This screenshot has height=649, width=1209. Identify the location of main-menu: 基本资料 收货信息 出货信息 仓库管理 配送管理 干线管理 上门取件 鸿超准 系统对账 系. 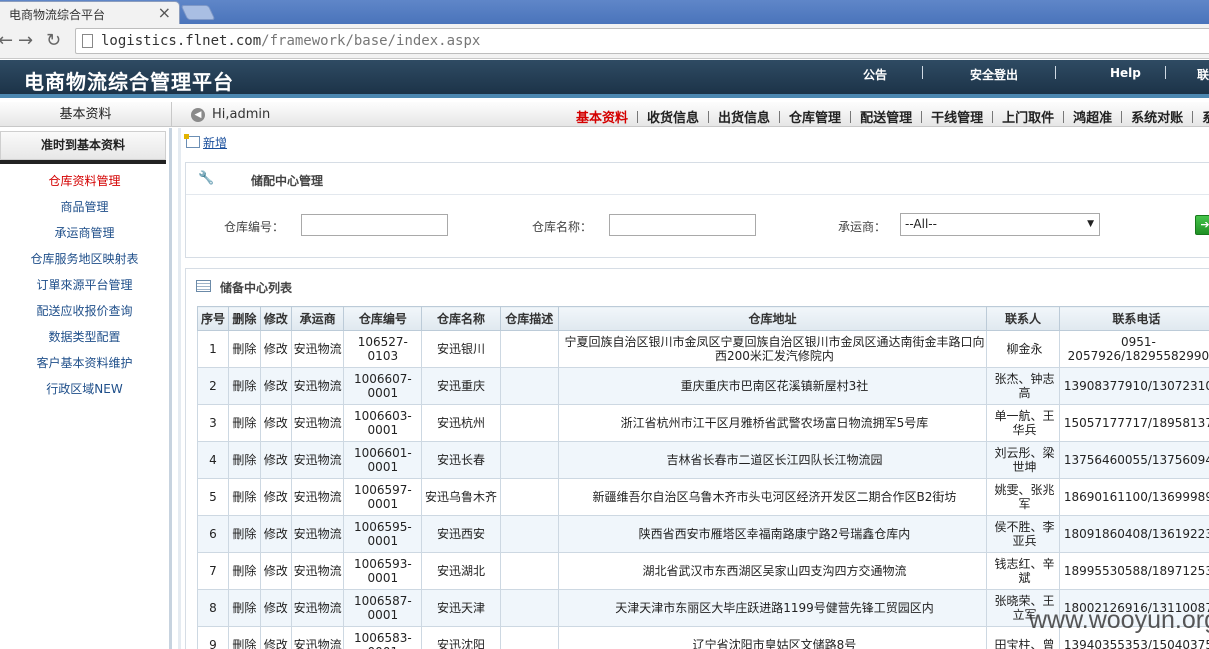
(892, 116).